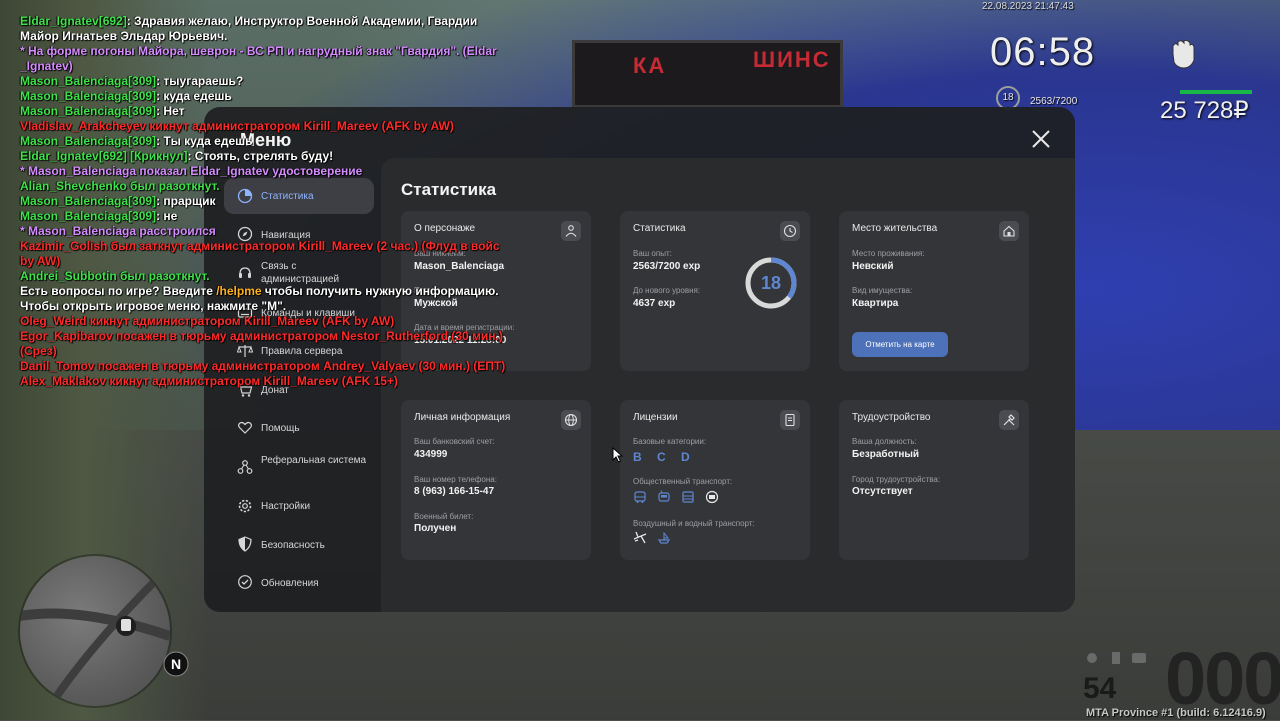 This screenshot has width=1280, height=721. What do you see at coordinates (245, 544) in the screenshot?
I see `shield-icon` at bounding box center [245, 544].